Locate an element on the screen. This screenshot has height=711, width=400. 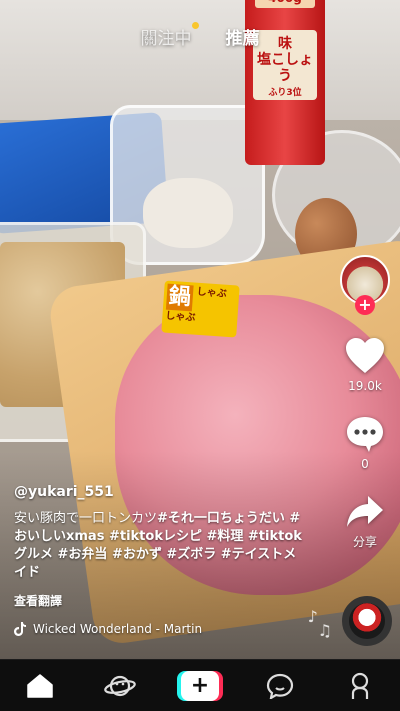
comment-icon is located at coordinates (365, 434).